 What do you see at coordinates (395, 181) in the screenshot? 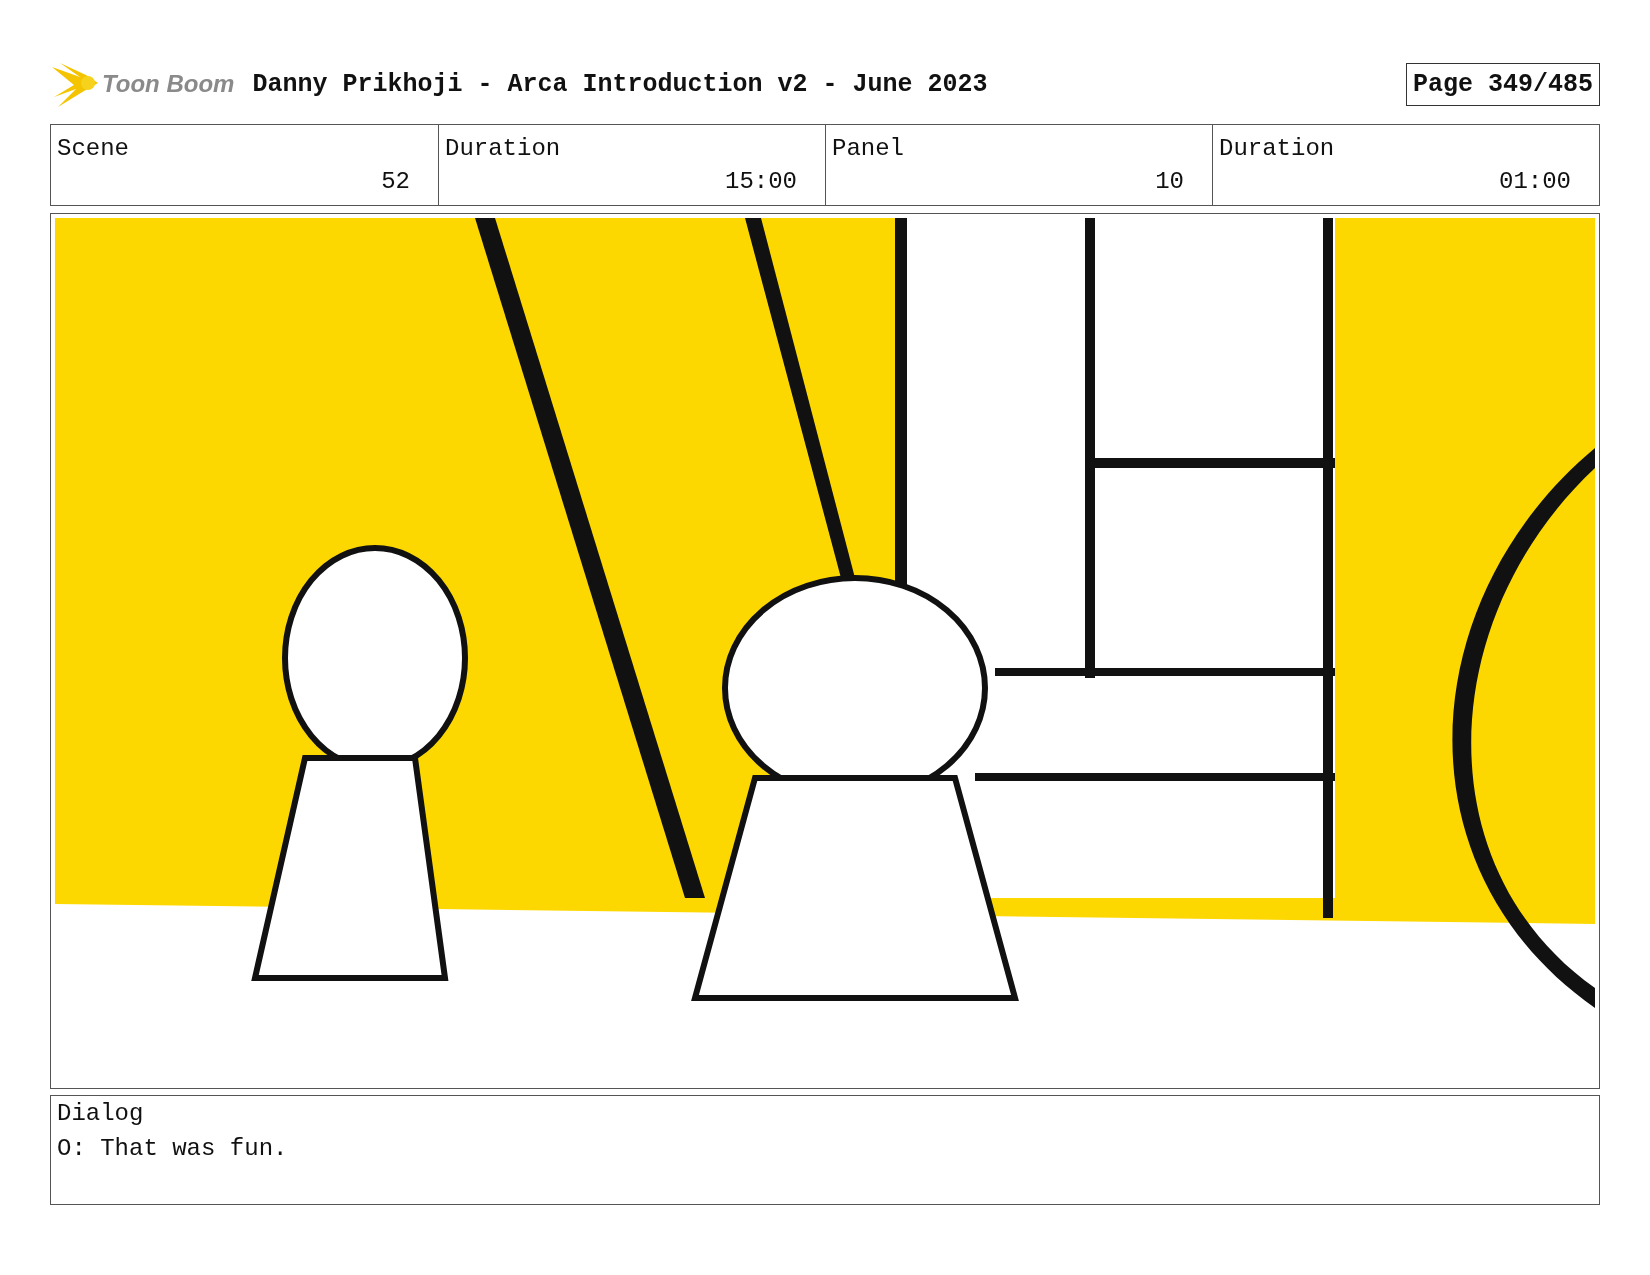
I see `field-value: 52` at bounding box center [395, 181].